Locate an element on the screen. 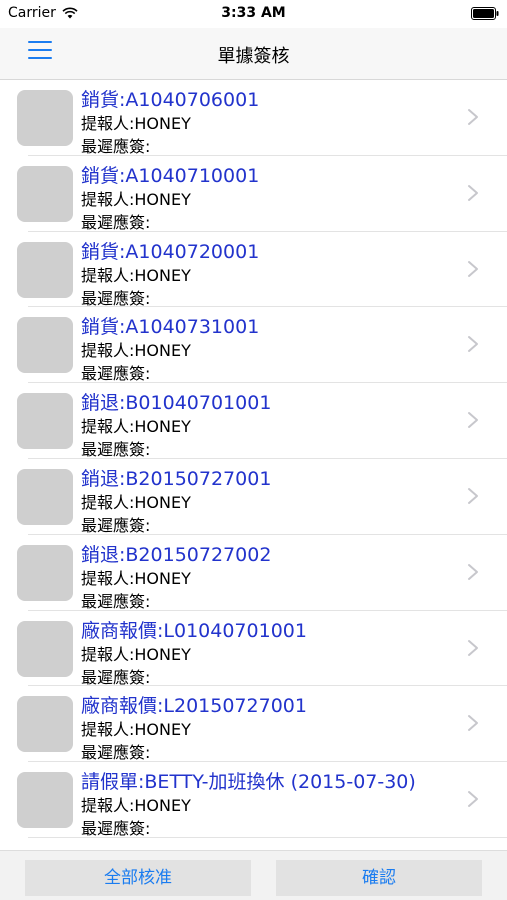 This screenshot has width=507, height=900. list-item: 廠商報價:L20150727001 提報人:HONEY 最遲應簽: is located at coordinates (253, 724).